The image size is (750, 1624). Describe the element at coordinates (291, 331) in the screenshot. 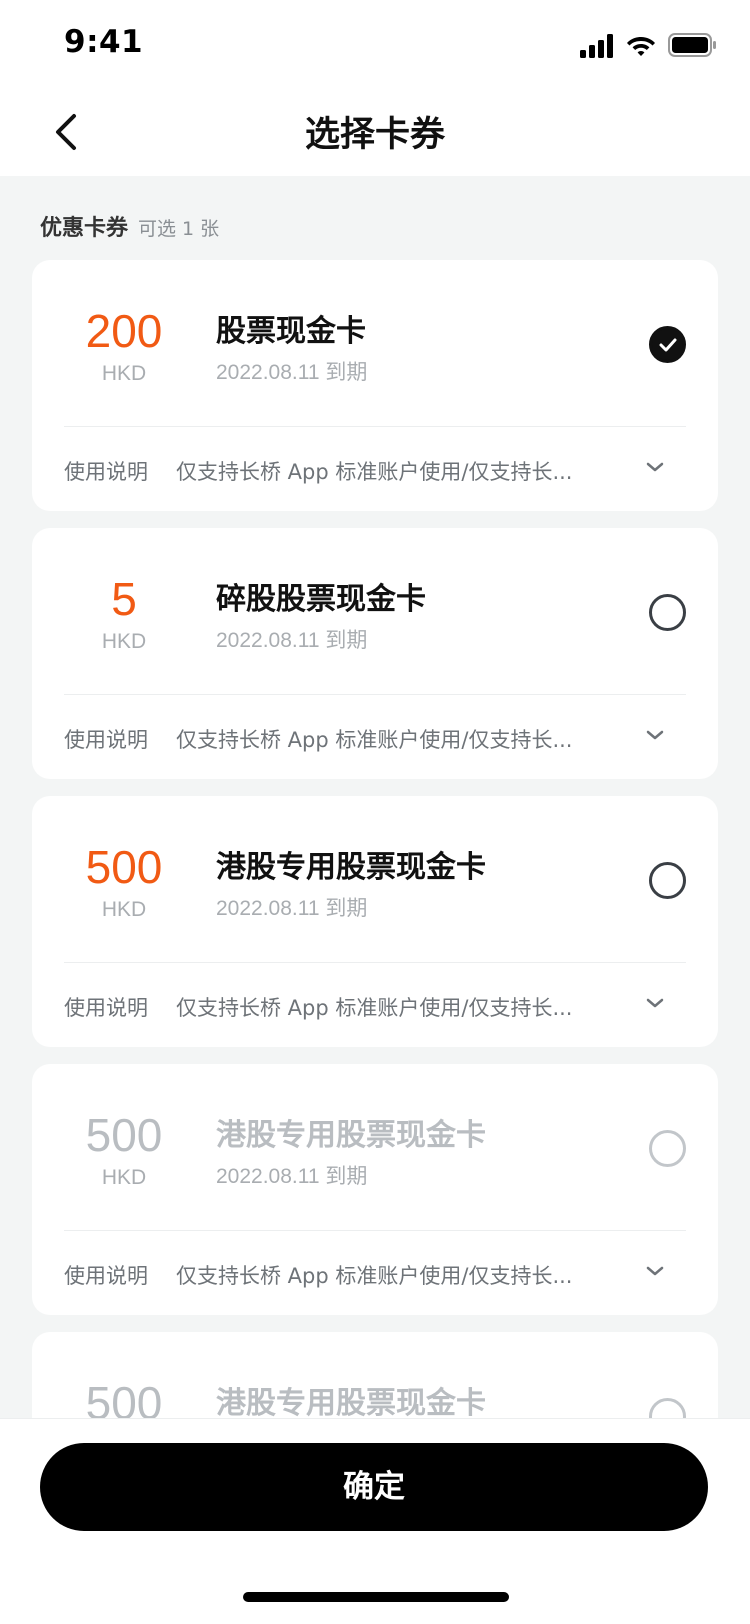

I see `coupon-name: 股票现金卡` at that location.